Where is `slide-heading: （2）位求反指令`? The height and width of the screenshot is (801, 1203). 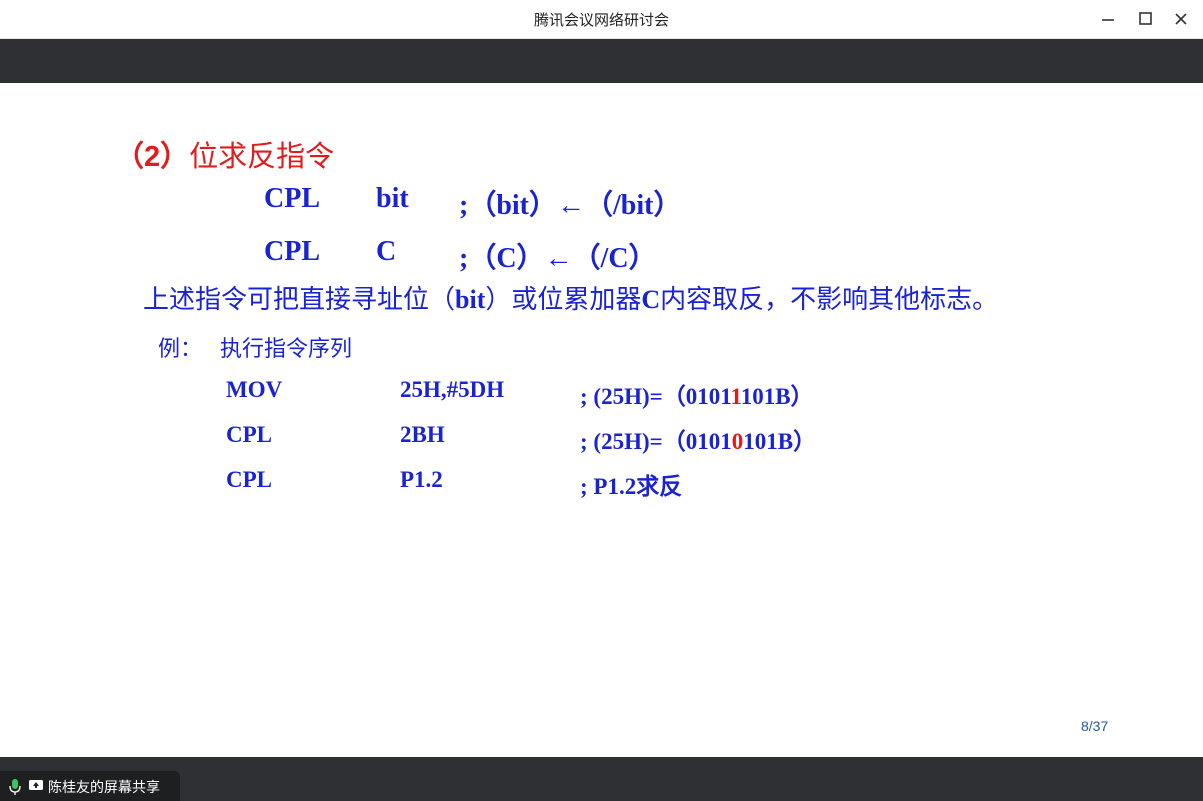 slide-heading: （2）位求反指令 is located at coordinates (224, 154).